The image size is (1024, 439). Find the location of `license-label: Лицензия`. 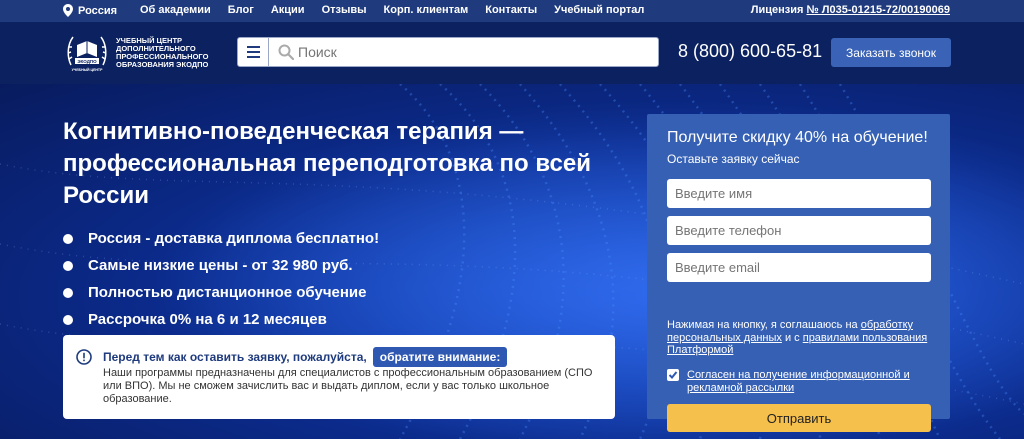

license-label: Лицензия is located at coordinates (777, 10).